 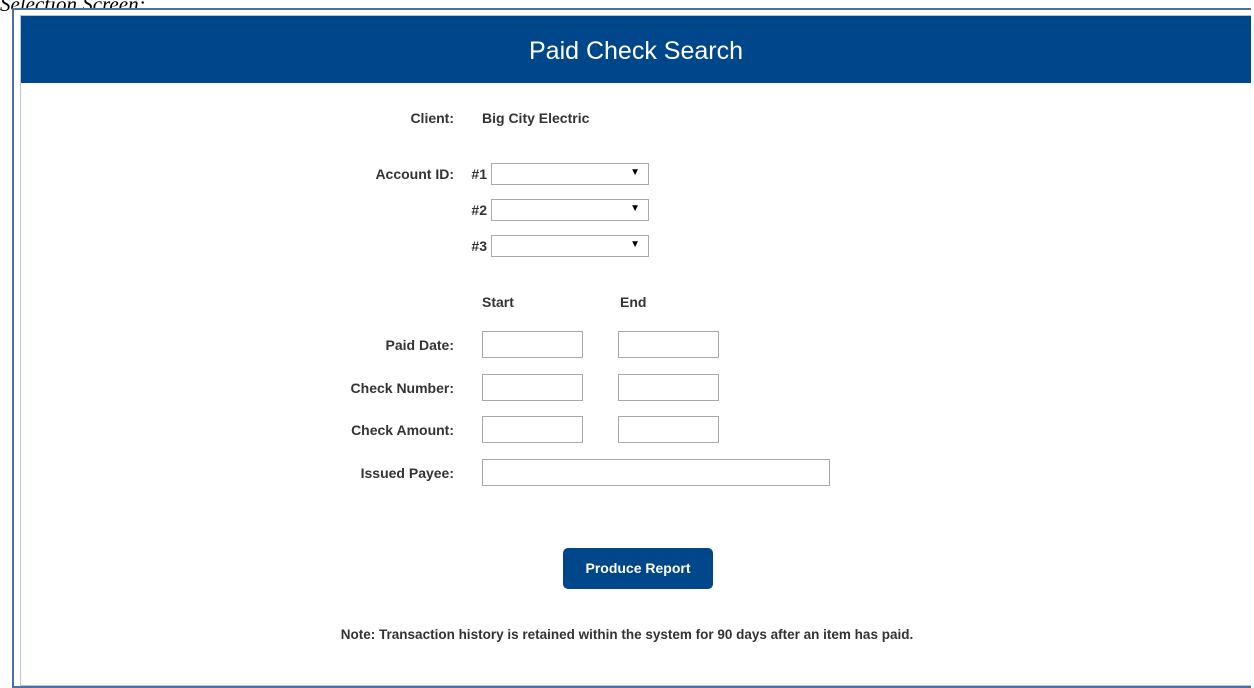 I want to click on client-label: Client:, so click(x=432, y=118).